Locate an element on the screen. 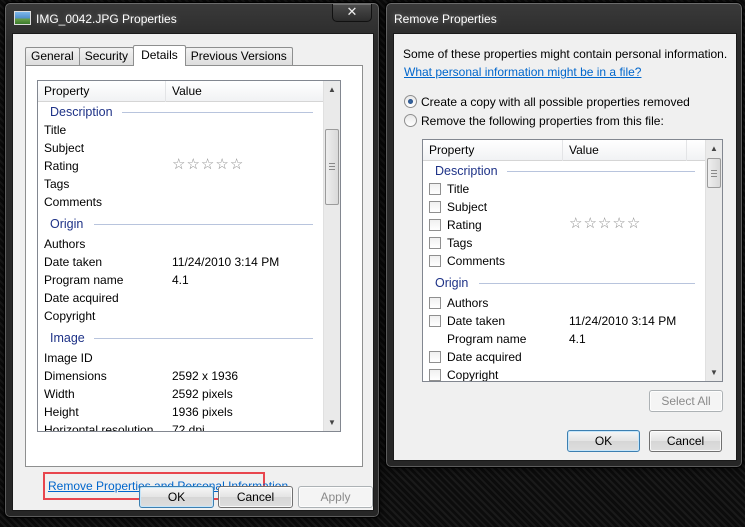 The image size is (745, 527). group-label: Description is located at coordinates (81, 112).